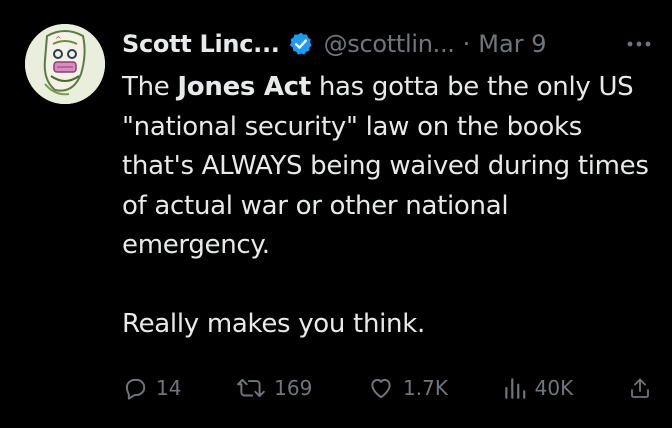 Image resolution: width=672 pixels, height=428 pixels. What do you see at coordinates (251, 388) in the screenshot?
I see `repost-icon` at bounding box center [251, 388].